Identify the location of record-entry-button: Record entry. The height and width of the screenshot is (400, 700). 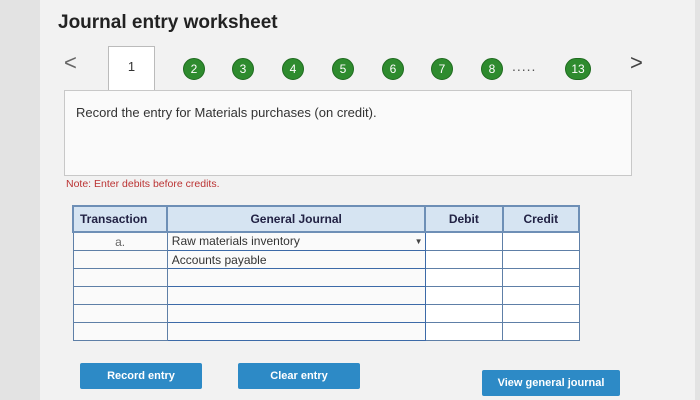
(141, 376).